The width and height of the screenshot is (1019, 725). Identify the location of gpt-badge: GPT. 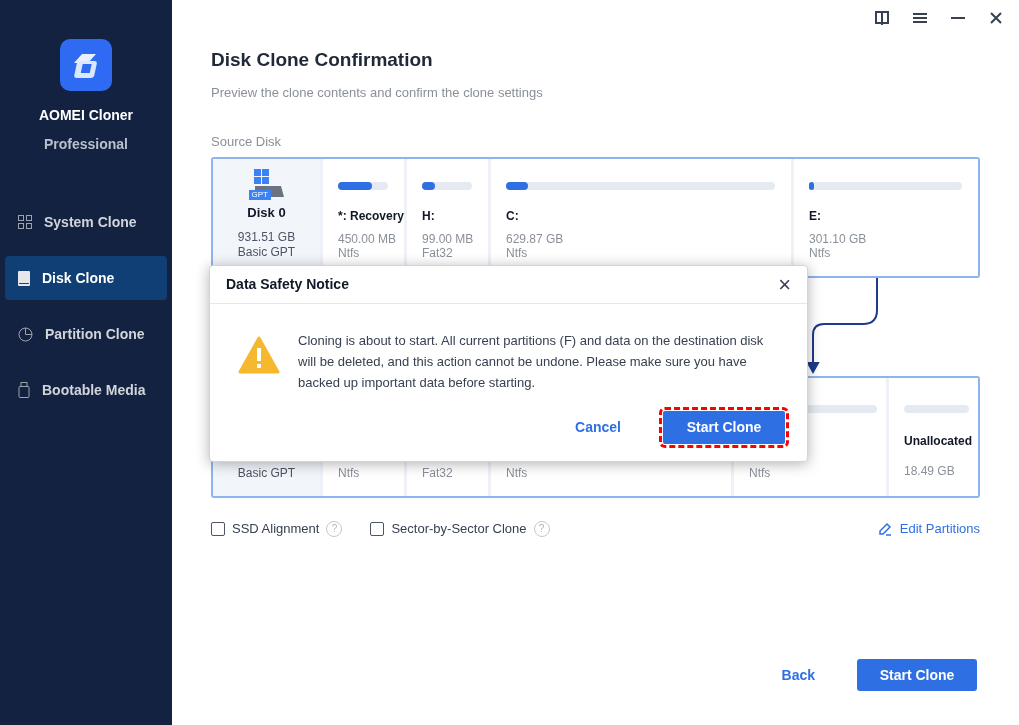
(259, 194).